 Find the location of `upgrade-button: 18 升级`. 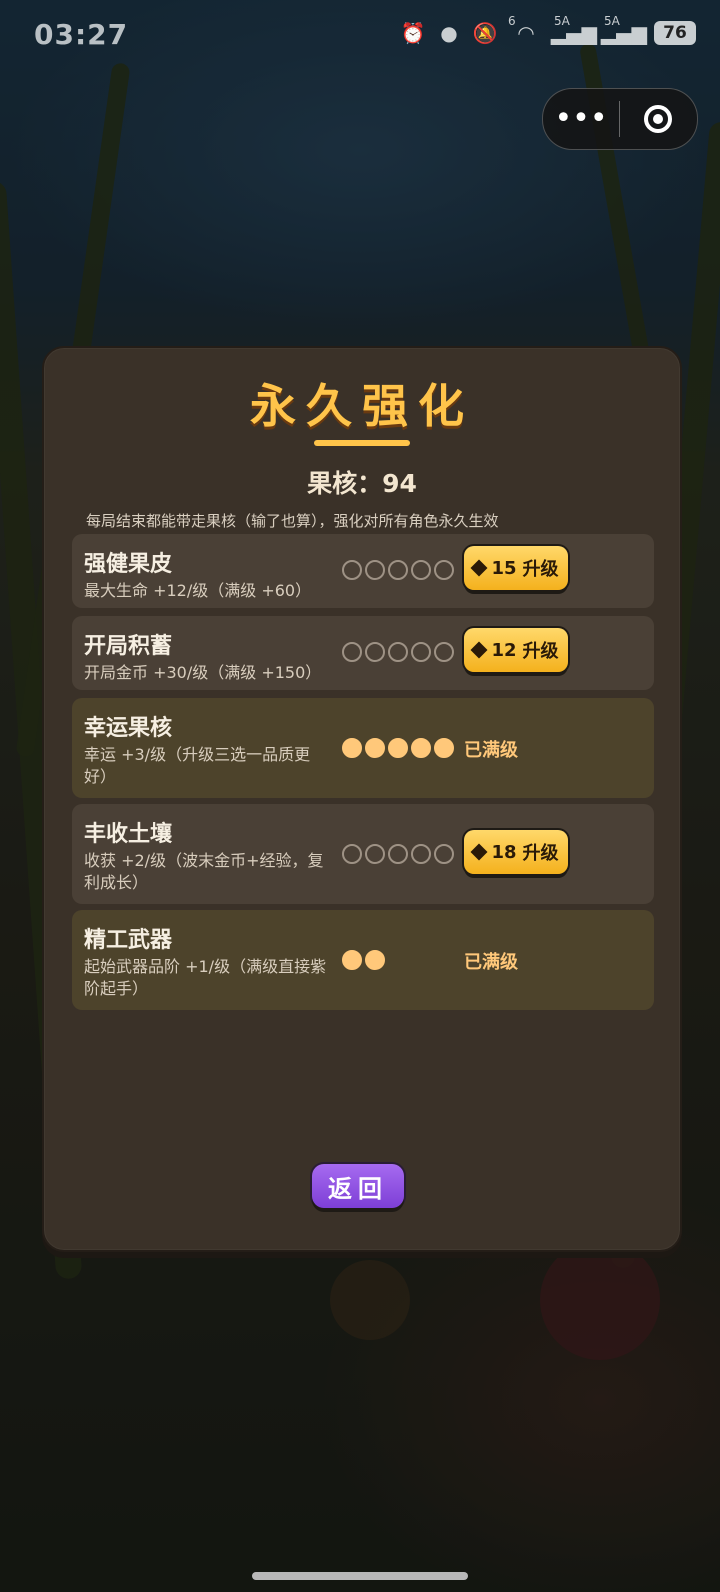

upgrade-button: 18 升级 is located at coordinates (516, 852).